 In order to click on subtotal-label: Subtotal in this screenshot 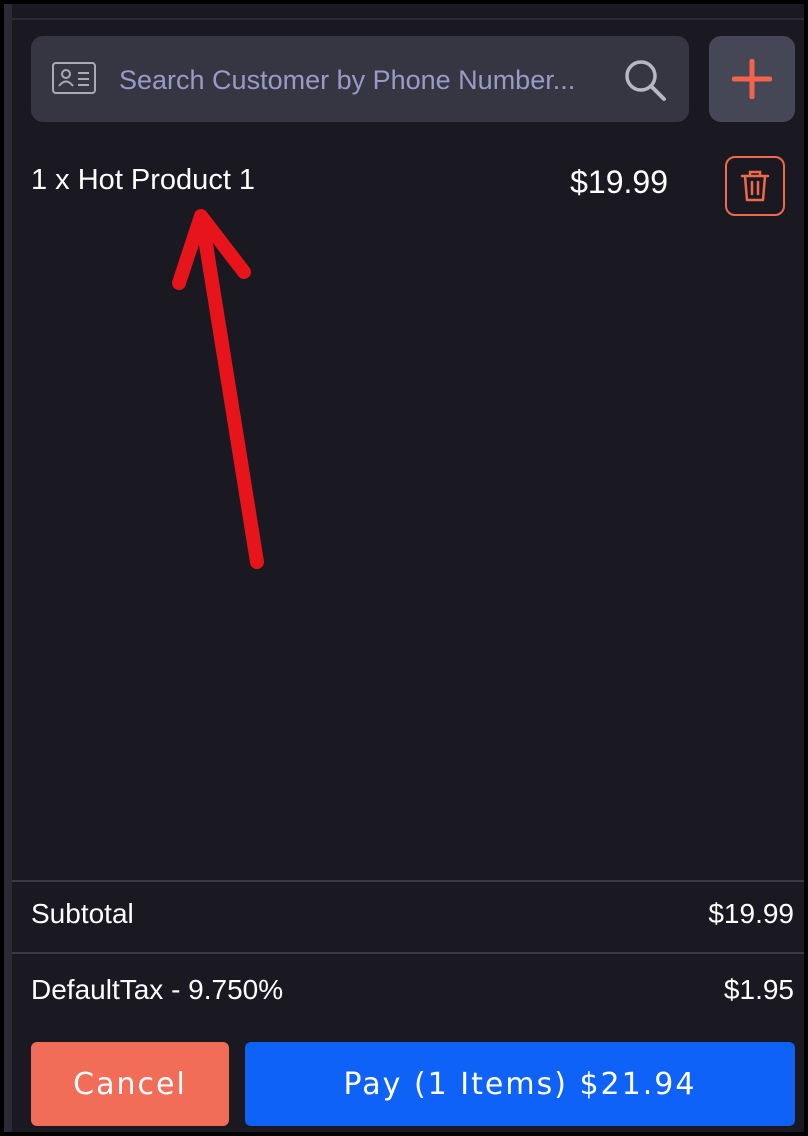, I will do `click(82, 913)`.